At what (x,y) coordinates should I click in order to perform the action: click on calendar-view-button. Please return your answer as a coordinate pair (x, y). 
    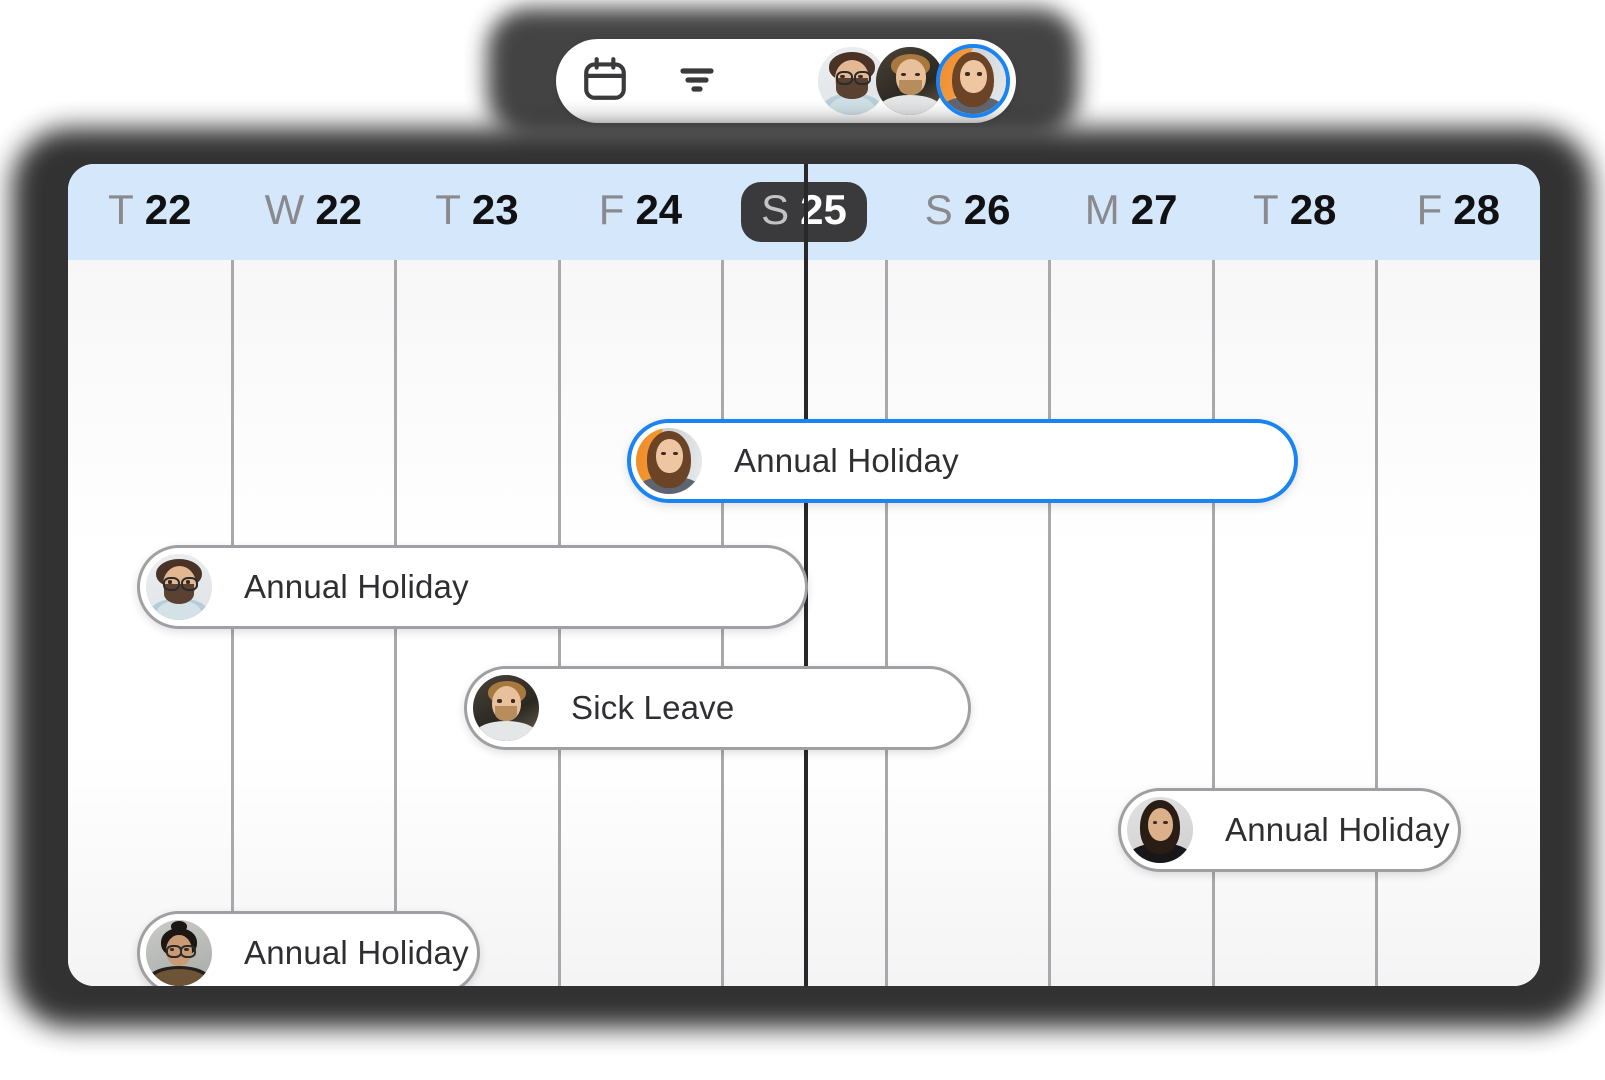
    Looking at the image, I should click on (605, 81).